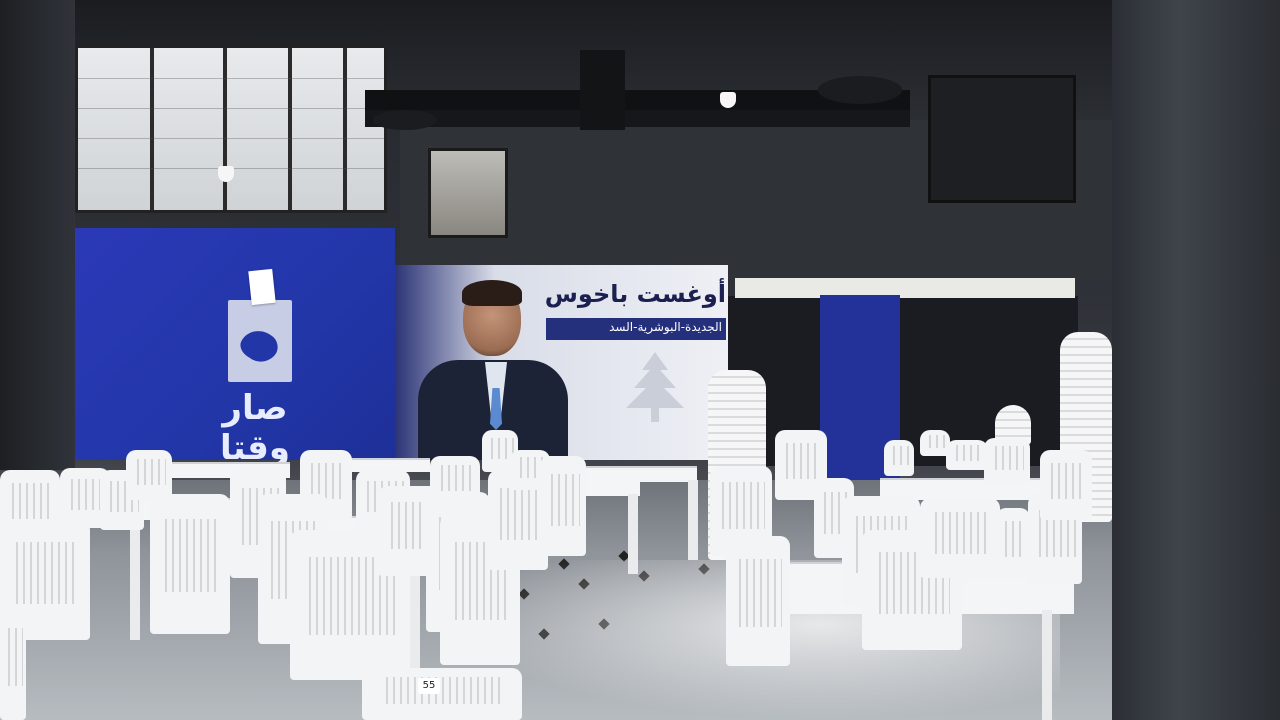  I want to click on ballot-paper, so click(262, 287).